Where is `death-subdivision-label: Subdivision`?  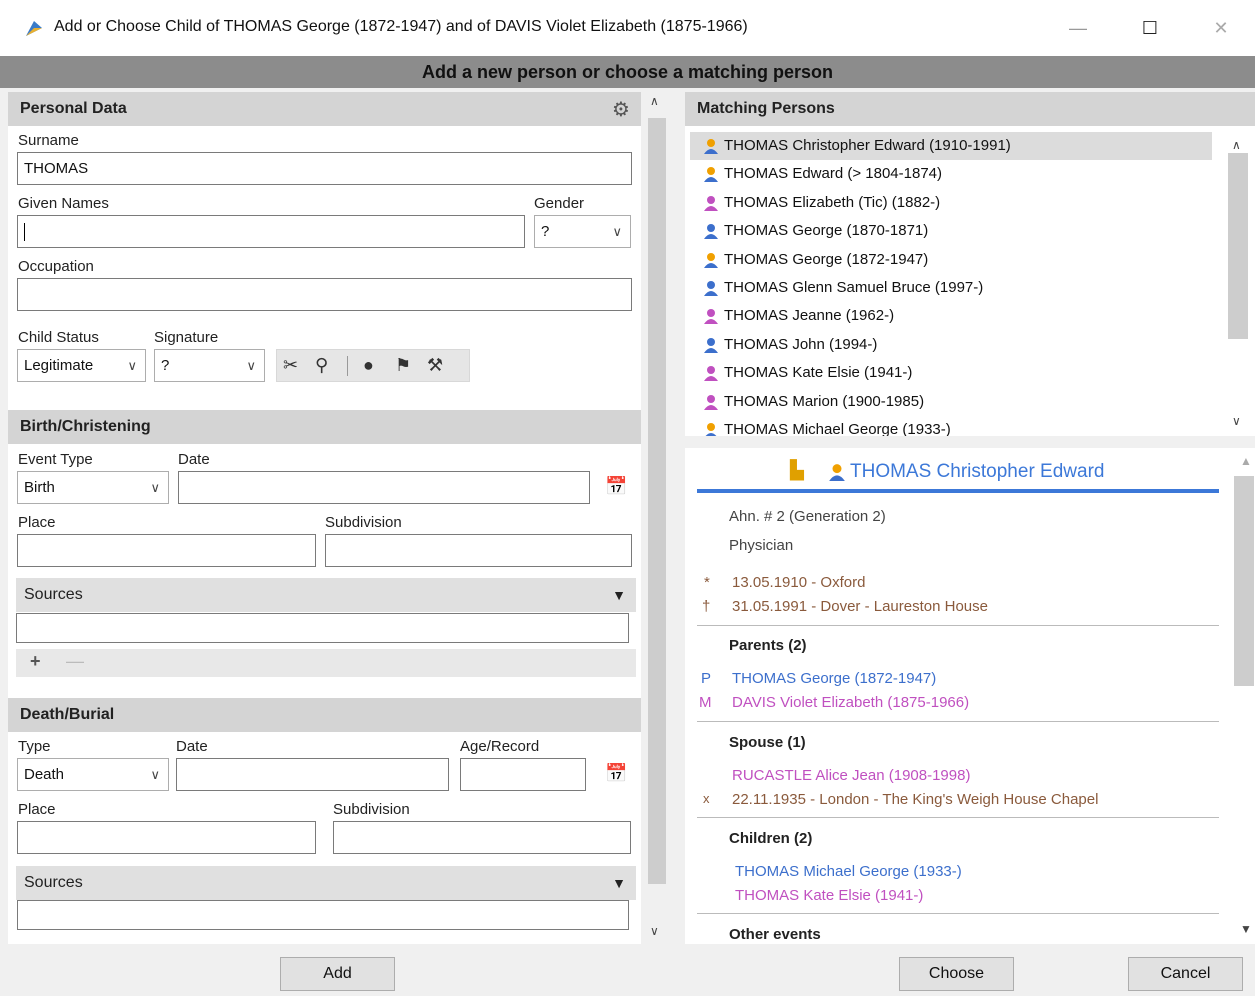
death-subdivision-label: Subdivision is located at coordinates (371, 809).